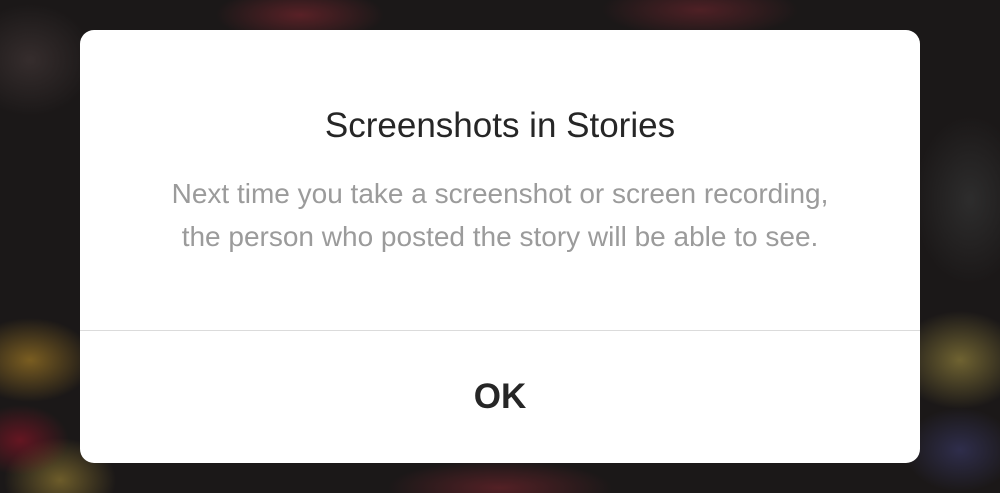 This screenshot has width=1000, height=493. I want to click on dialog-title: Screenshots in Stories, so click(500, 125).